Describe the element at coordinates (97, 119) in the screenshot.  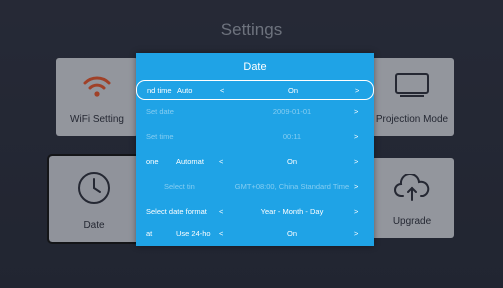
I see `tile-label: WiFi Setting` at that location.